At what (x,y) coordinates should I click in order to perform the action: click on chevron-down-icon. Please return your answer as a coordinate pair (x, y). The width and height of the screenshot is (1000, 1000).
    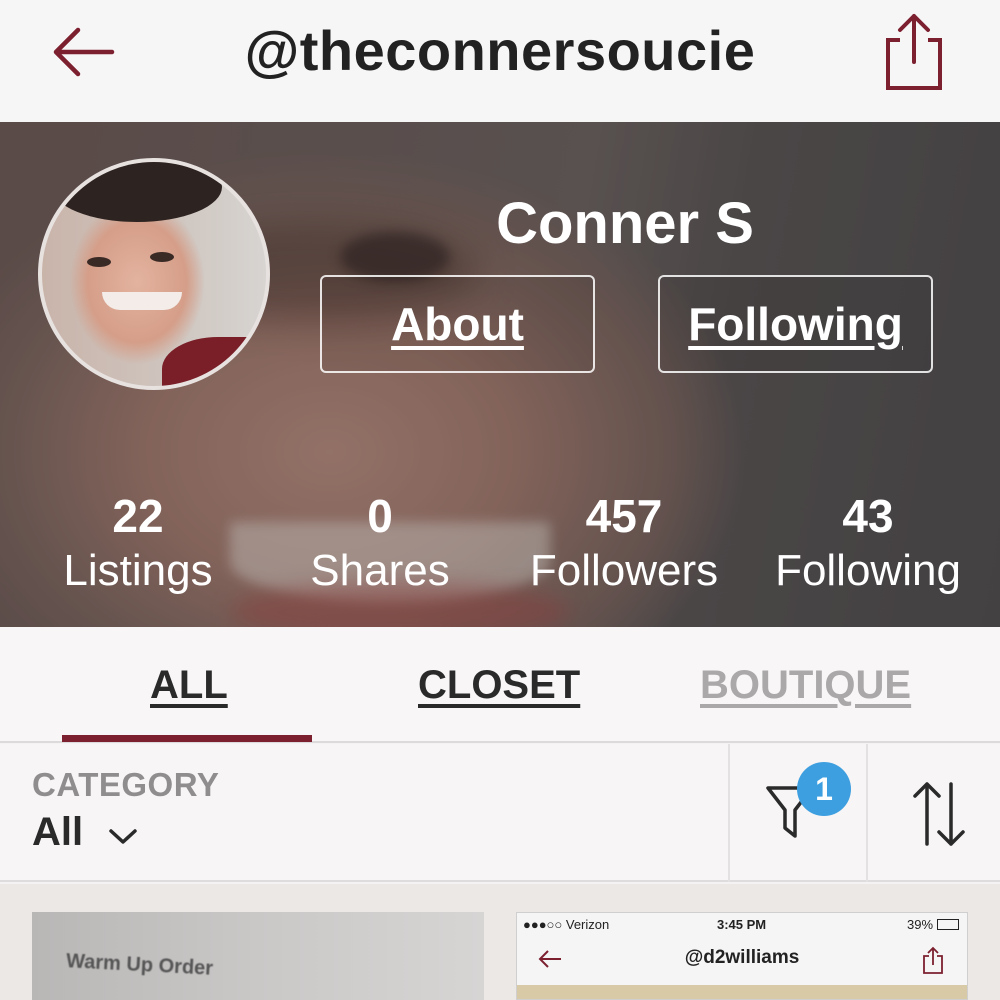
    Looking at the image, I should click on (123, 834).